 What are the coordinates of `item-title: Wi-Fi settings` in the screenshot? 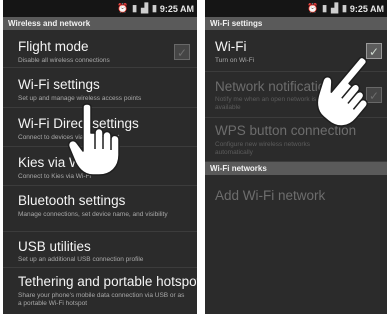 It's located at (59, 84).